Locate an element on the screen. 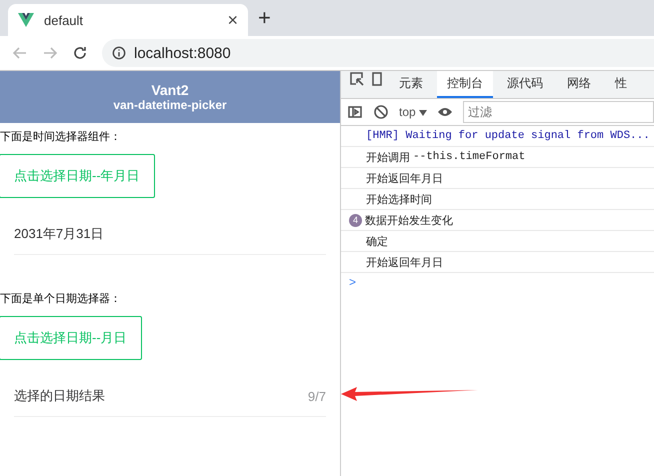 The image size is (654, 476). log-text: 数据开始发生变化 is located at coordinates (409, 221).